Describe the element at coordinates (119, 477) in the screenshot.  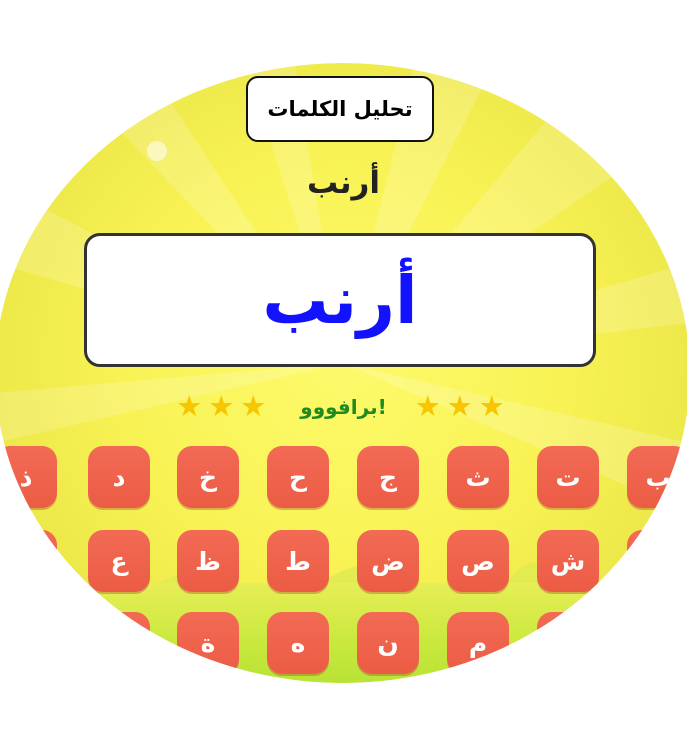
I see `letter-key: د` at that location.